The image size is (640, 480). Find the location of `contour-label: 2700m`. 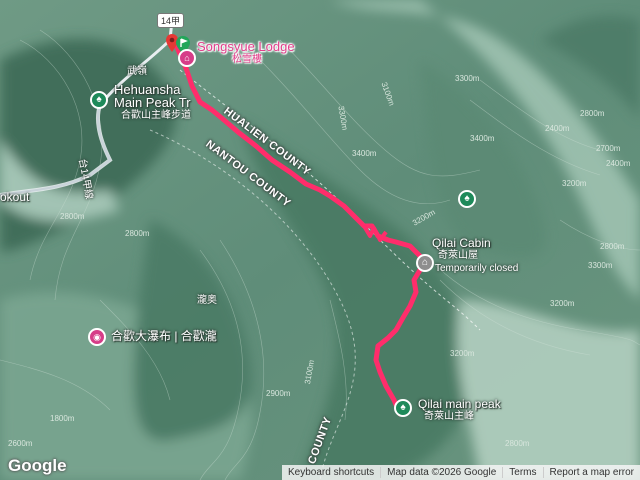

contour-label: 2700m is located at coordinates (608, 148).